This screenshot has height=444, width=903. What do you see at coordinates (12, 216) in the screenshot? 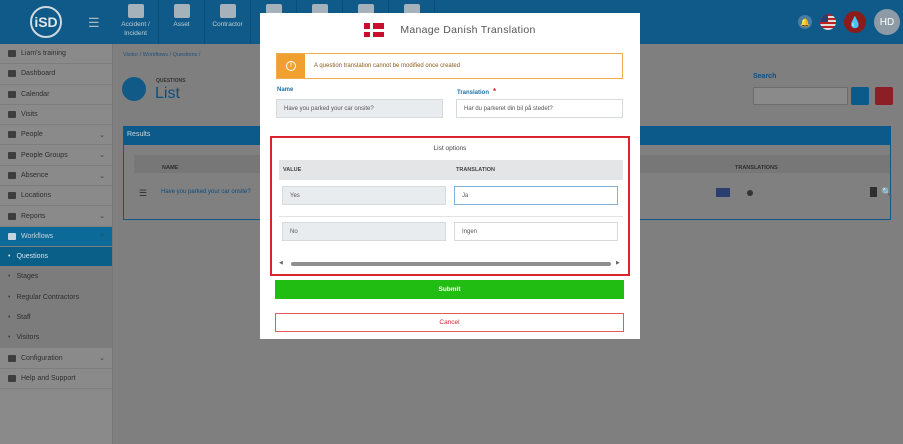
I see `reports-icon` at bounding box center [12, 216].